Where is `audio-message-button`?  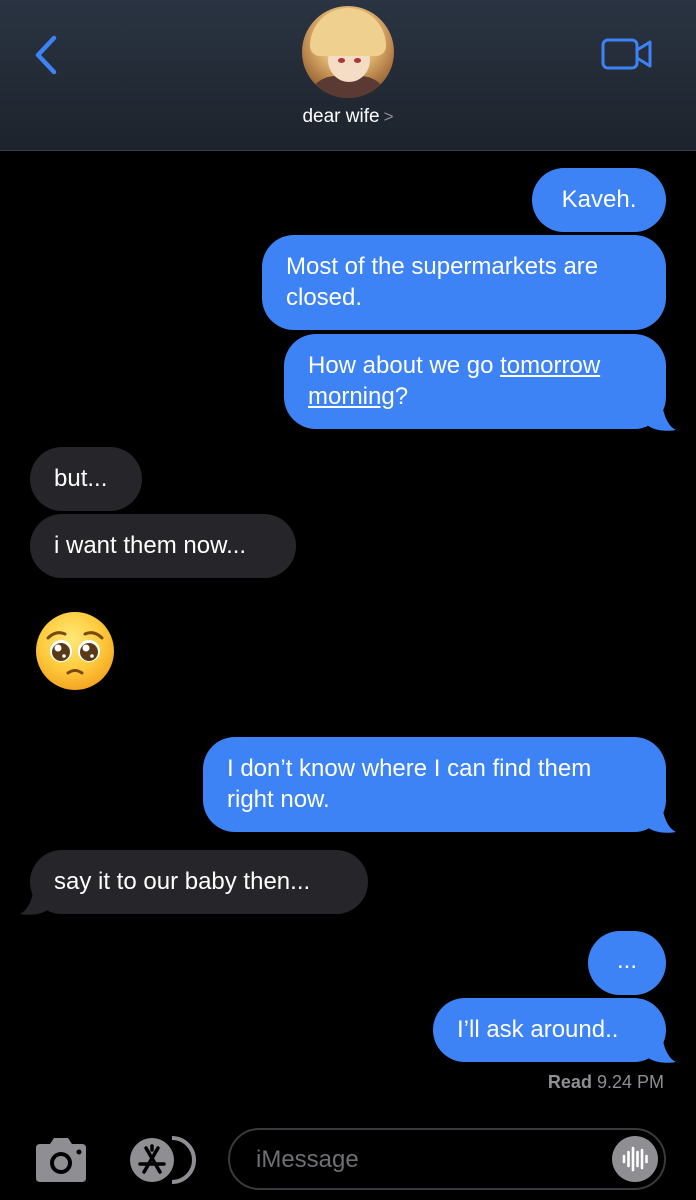
audio-message-button is located at coordinates (635, 1159).